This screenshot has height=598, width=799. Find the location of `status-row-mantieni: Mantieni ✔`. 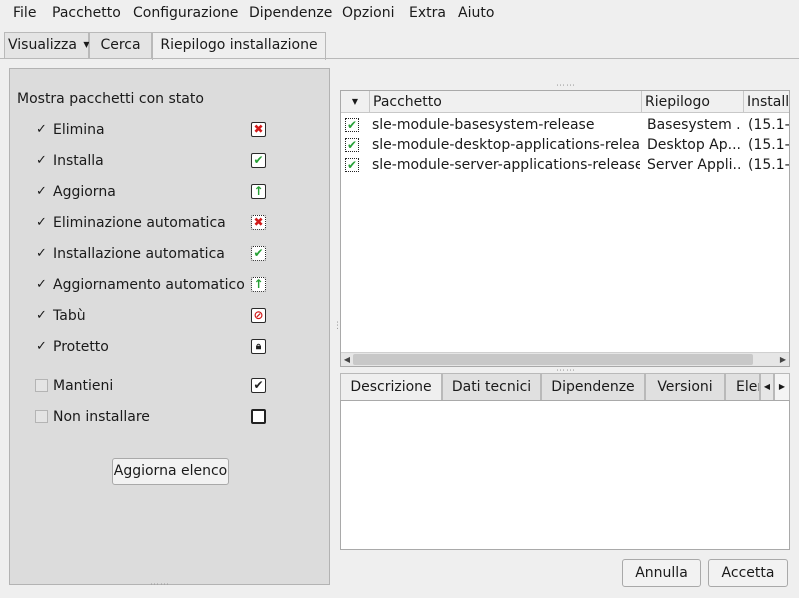

status-row-mantieni: Mantieni ✔ is located at coordinates (155, 386).